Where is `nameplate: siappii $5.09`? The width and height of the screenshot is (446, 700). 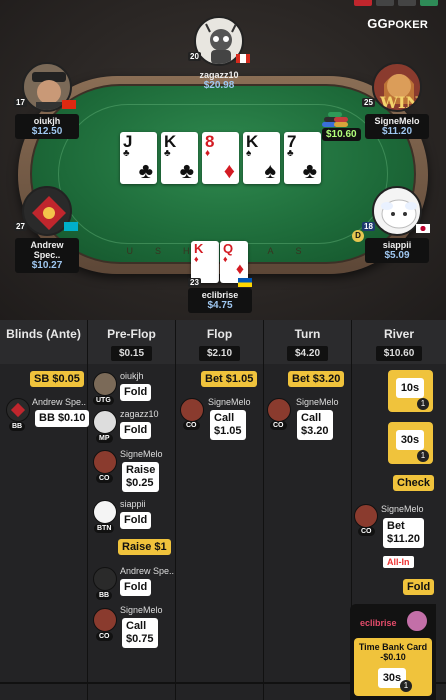 nameplate: siappii $5.09 is located at coordinates (397, 250).